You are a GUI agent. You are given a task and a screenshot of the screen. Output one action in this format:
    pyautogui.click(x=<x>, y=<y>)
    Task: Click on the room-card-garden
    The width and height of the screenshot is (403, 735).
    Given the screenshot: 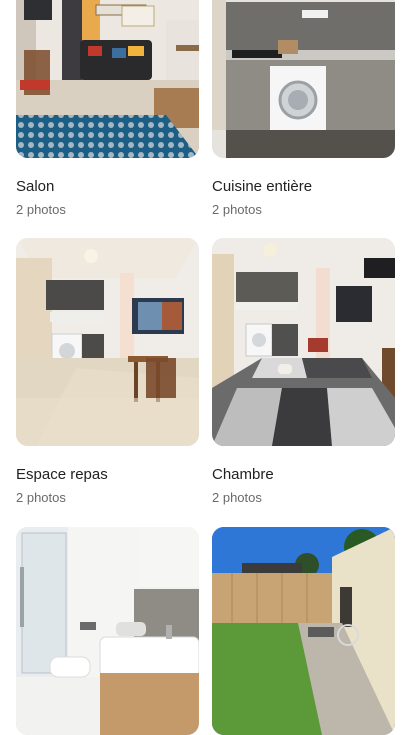 What is the action you would take?
    pyautogui.click(x=303, y=631)
    